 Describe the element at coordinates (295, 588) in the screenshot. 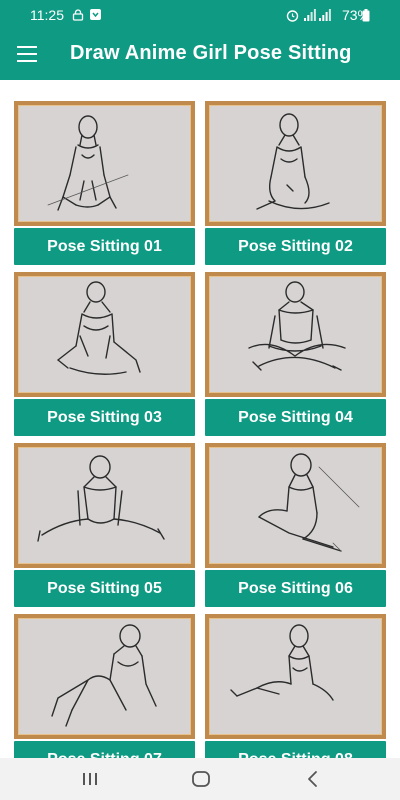

I see `pose-label-button: Pose Sitting 06` at that location.